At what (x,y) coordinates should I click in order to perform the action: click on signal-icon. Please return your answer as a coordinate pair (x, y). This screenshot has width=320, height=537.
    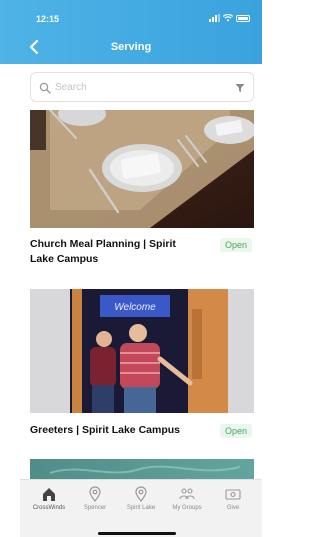
    Looking at the image, I should click on (214, 18).